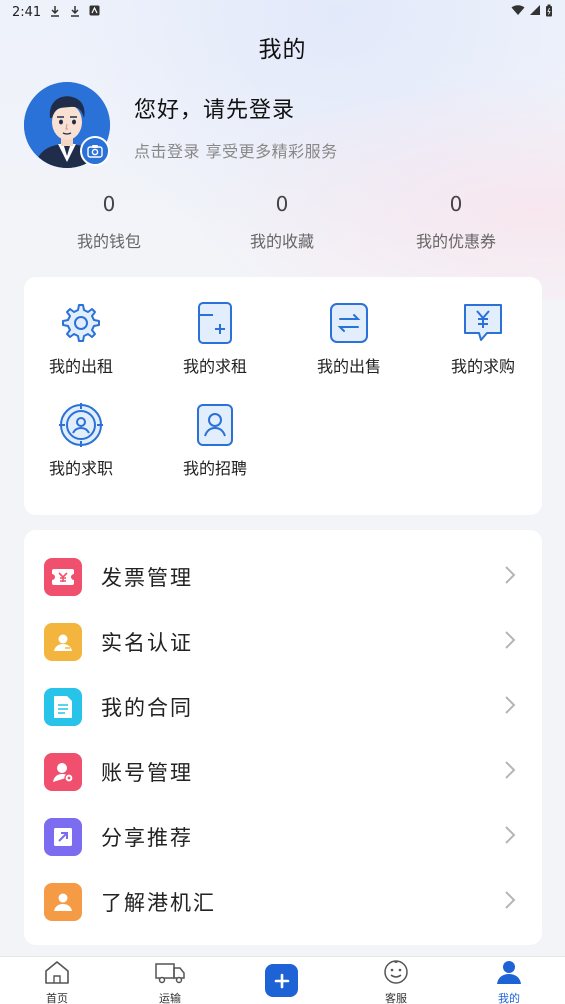 This screenshot has width=565, height=1004. I want to click on stats-row: 0 我的钱包 0 我的收藏 0 我的优惠券, so click(282, 227).